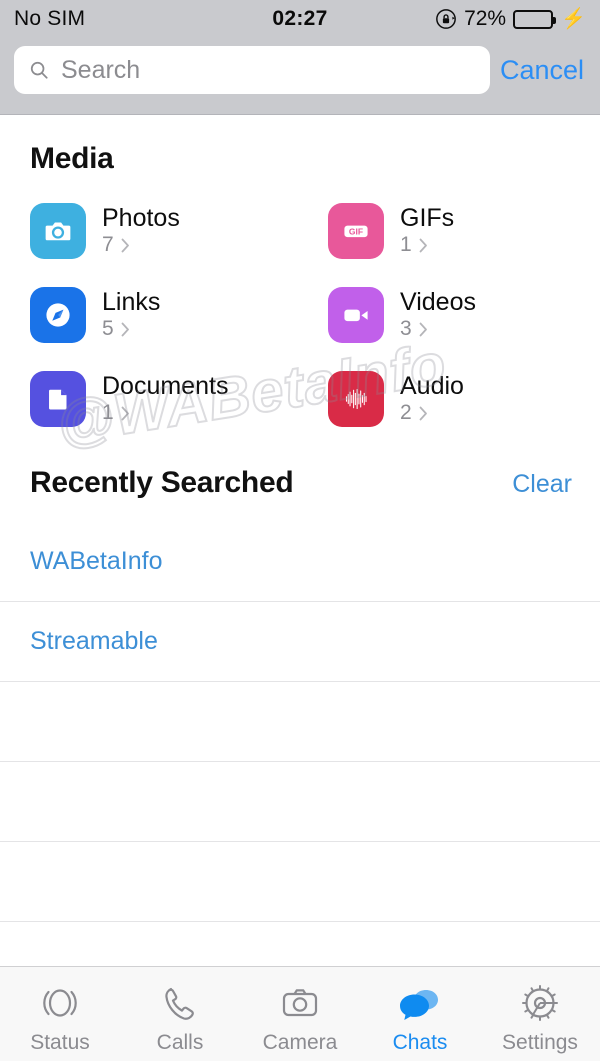 This screenshot has width=600, height=1061. I want to click on recently-searched-title: Recently Searched, so click(162, 482).